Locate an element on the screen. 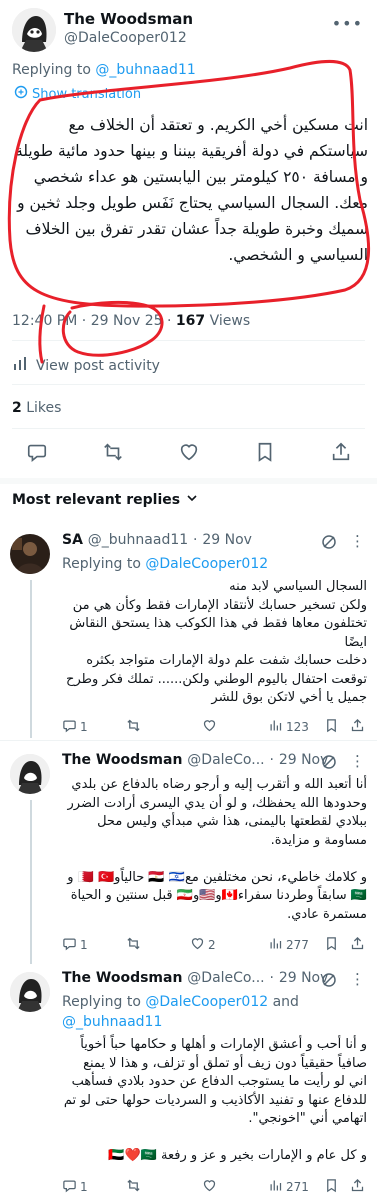  replying-handle-link: @_buhnaad11 is located at coordinates (145, 70).